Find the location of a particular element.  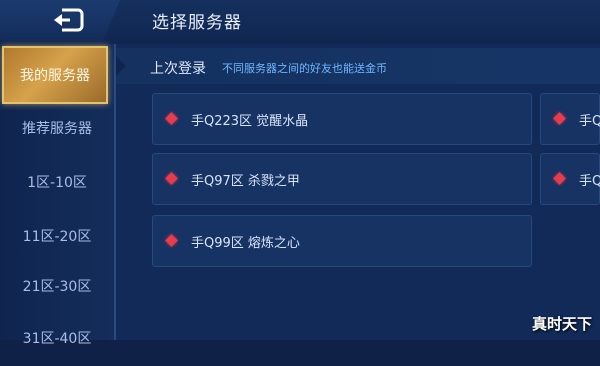

back-arrow-icon is located at coordinates (69, 20).